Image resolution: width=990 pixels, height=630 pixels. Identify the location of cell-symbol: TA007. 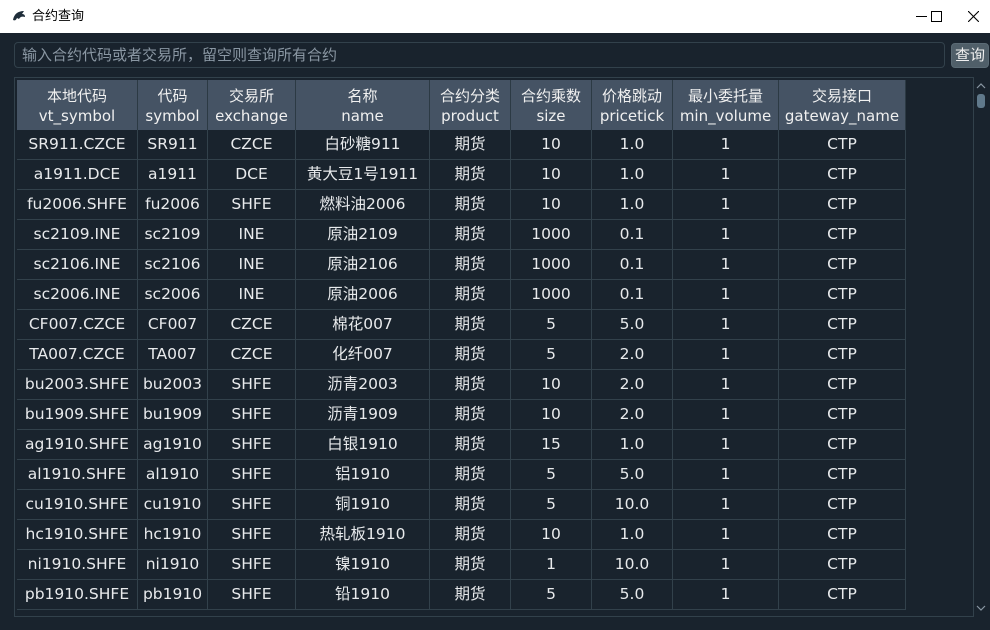
(173, 355).